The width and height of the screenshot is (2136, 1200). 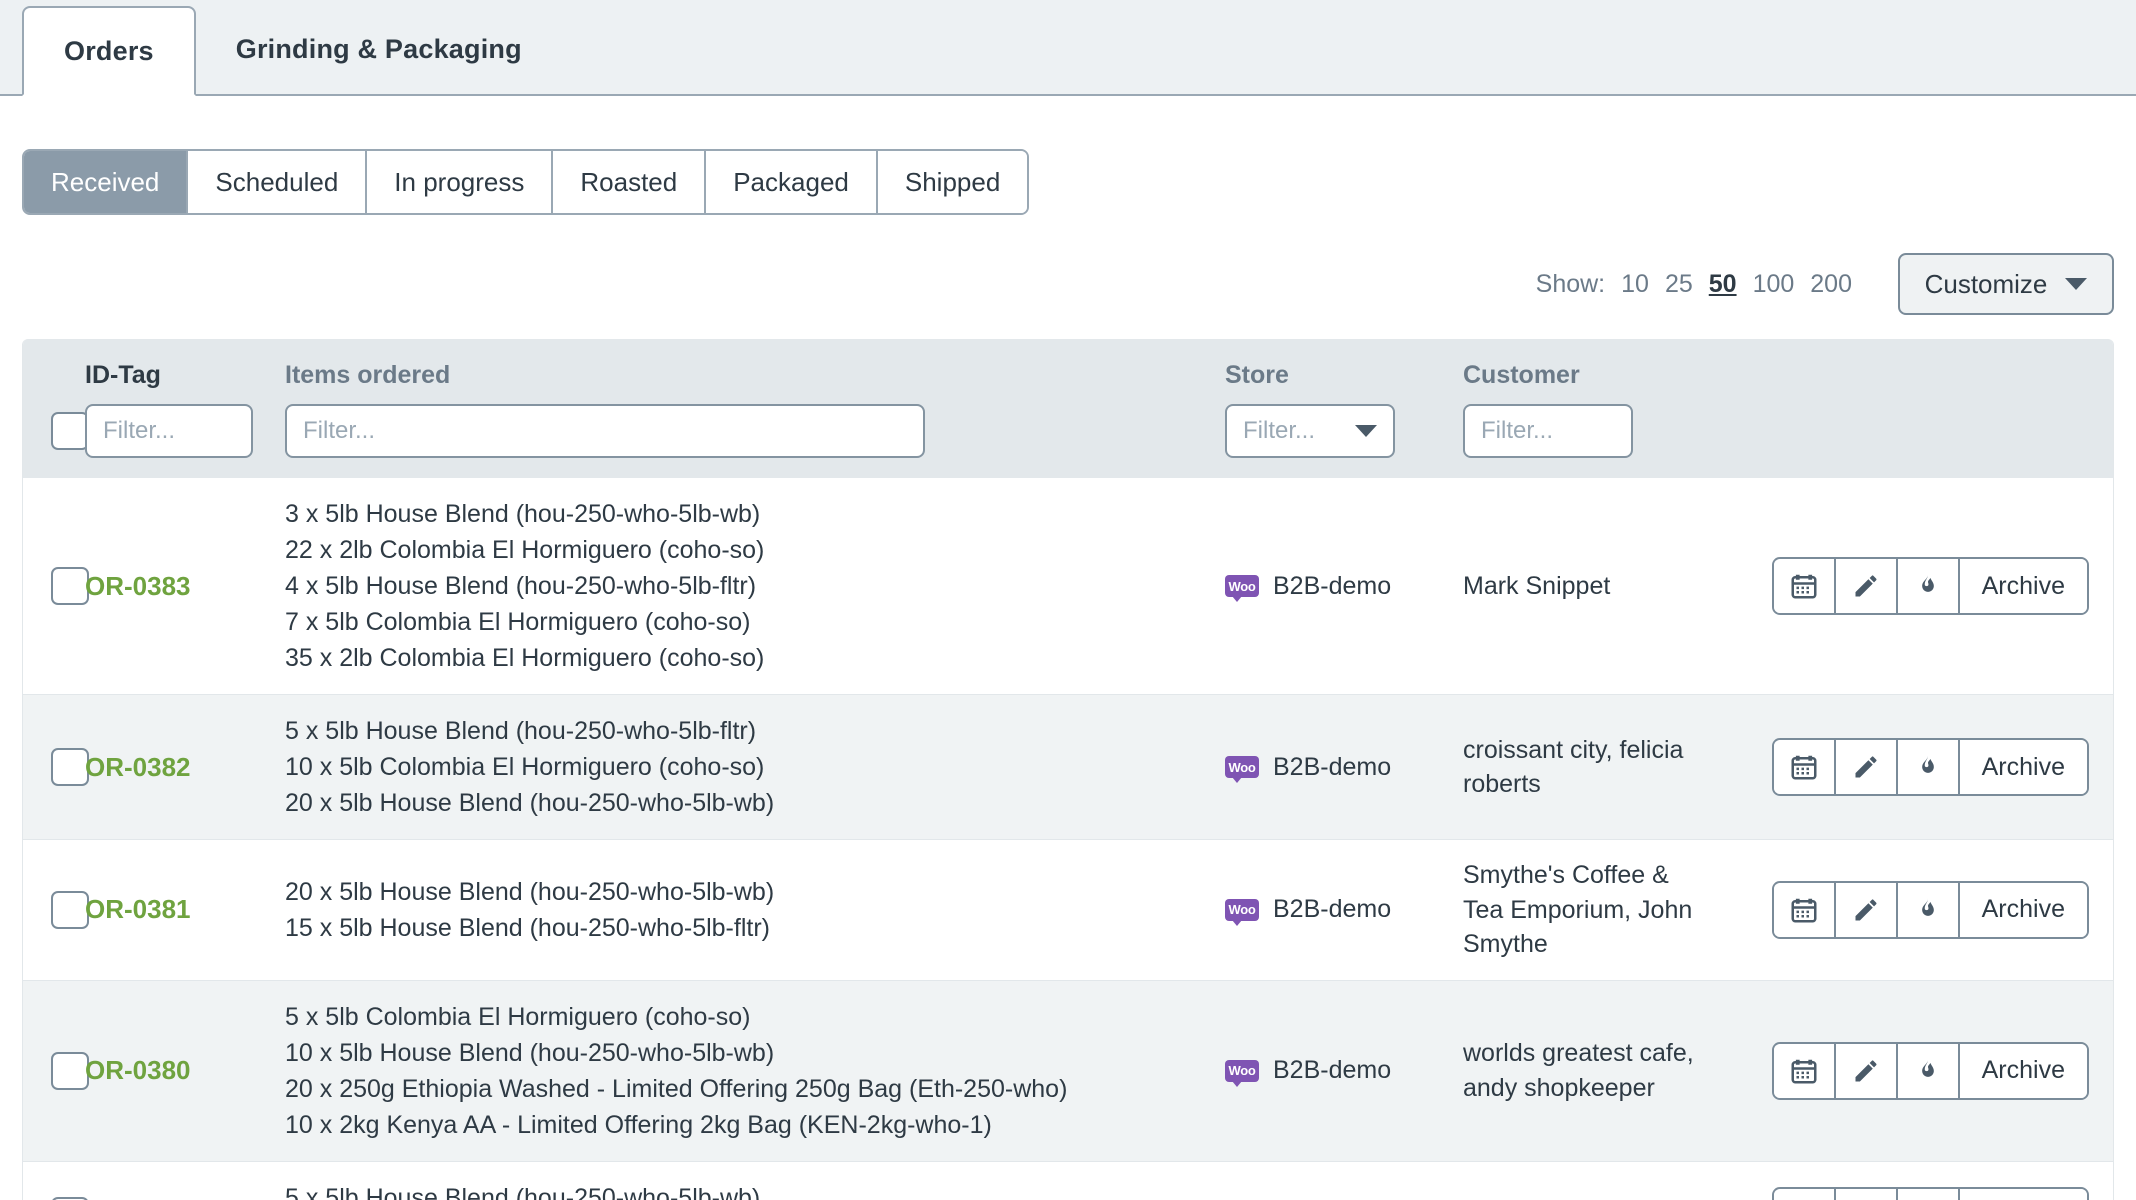 I want to click on show-option-25: 25, so click(x=1679, y=284).